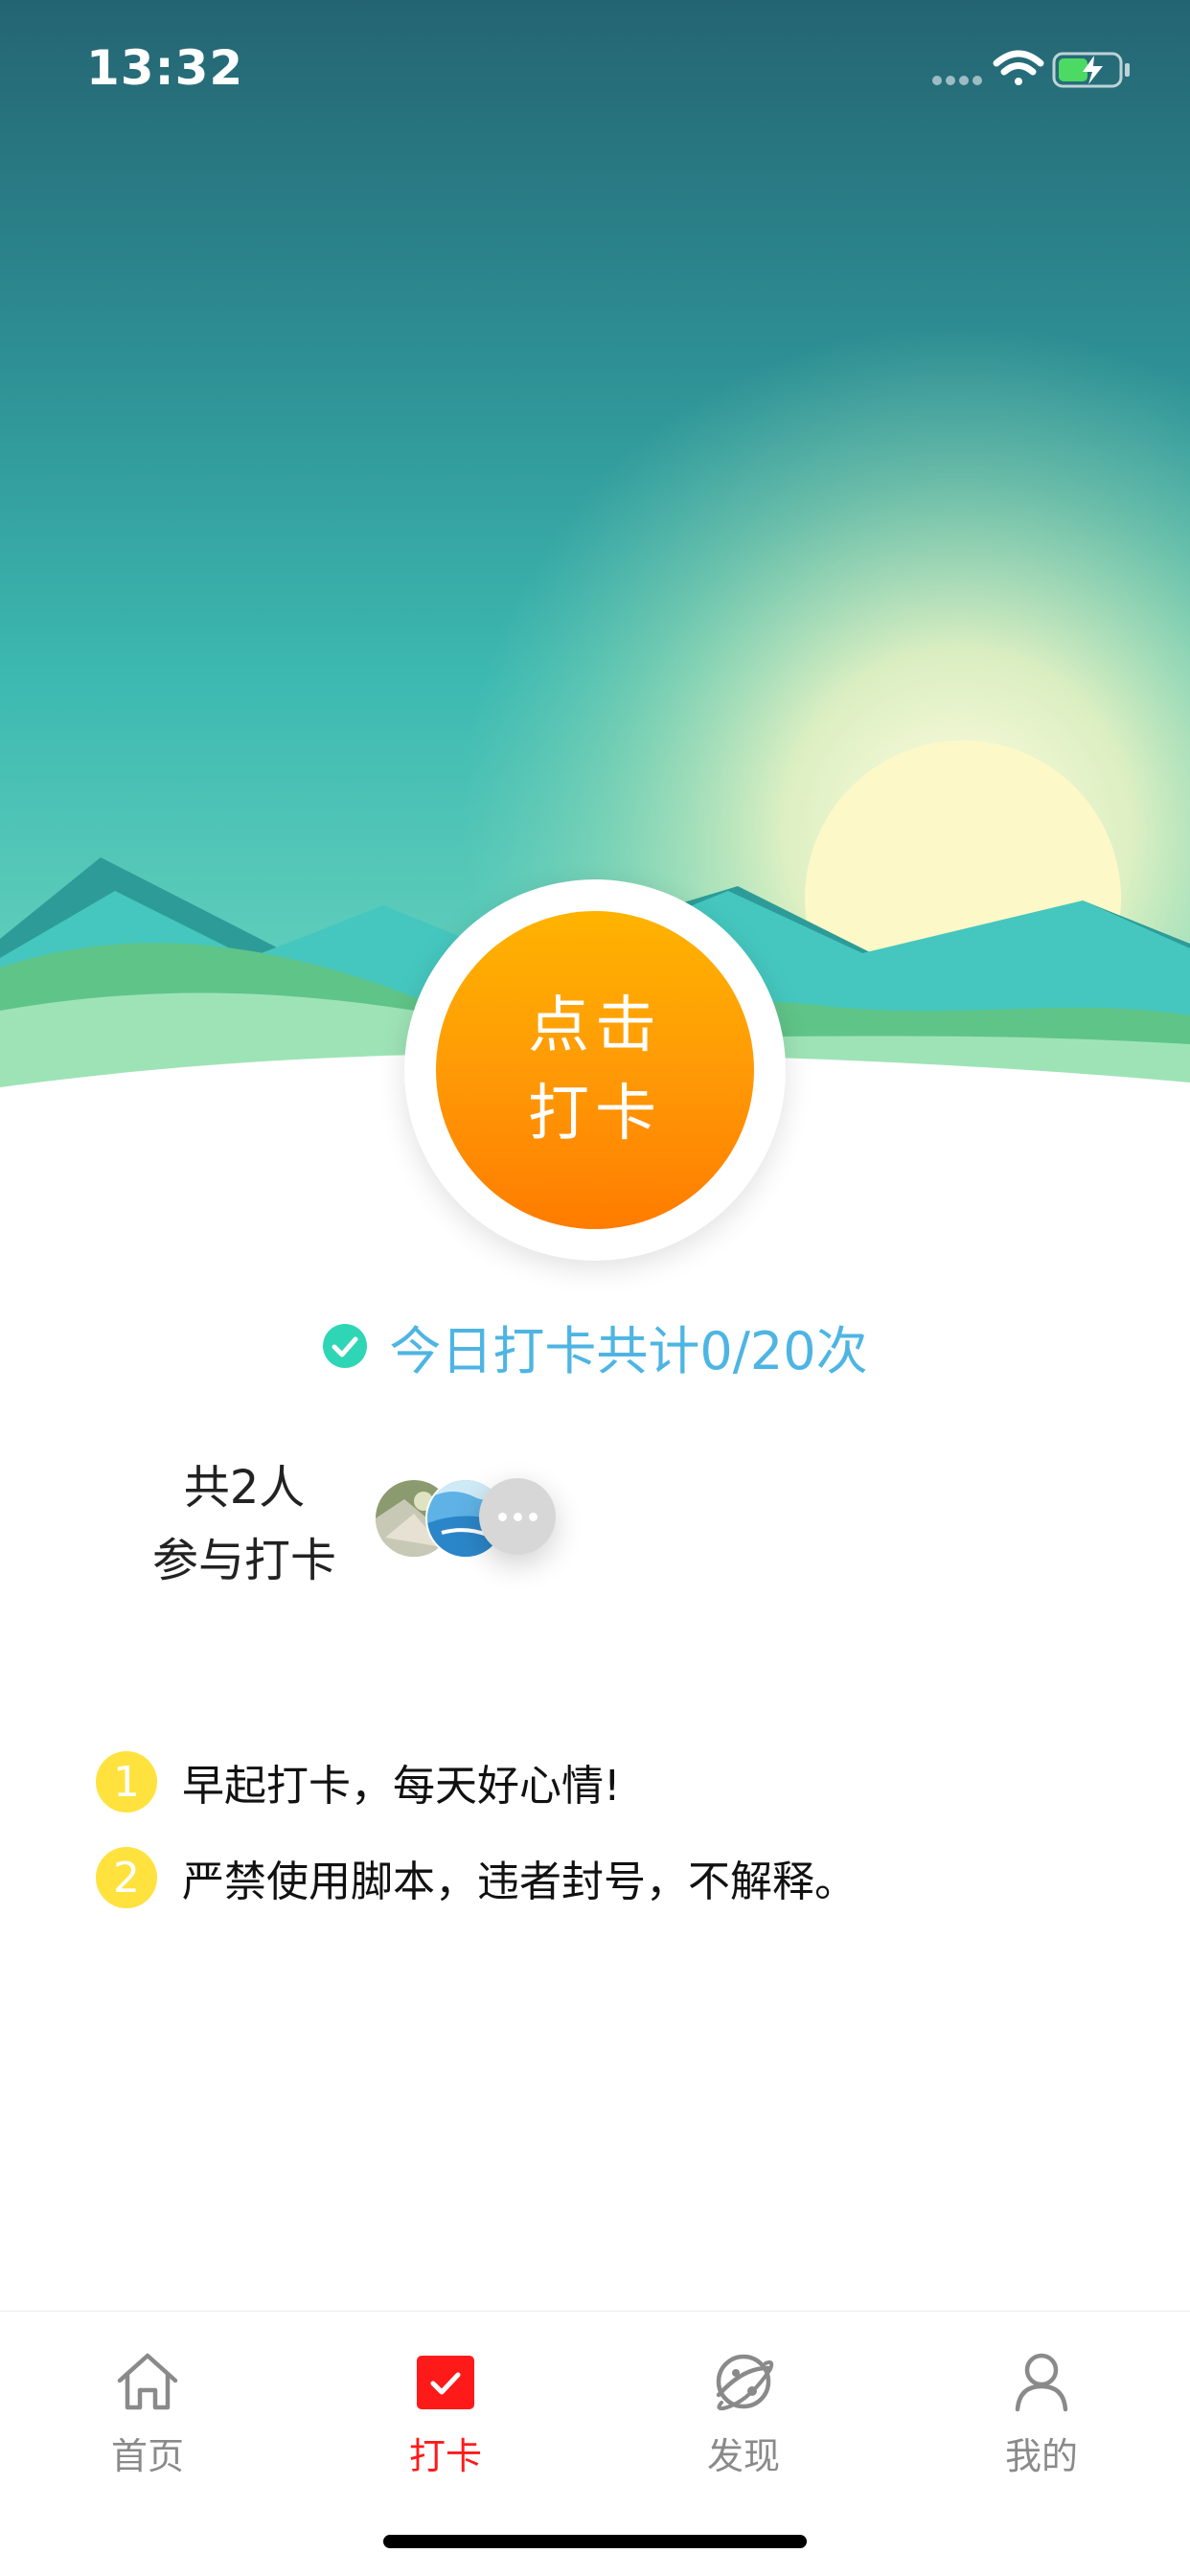  I want to click on rule-number-badge: 1, so click(127, 1781).